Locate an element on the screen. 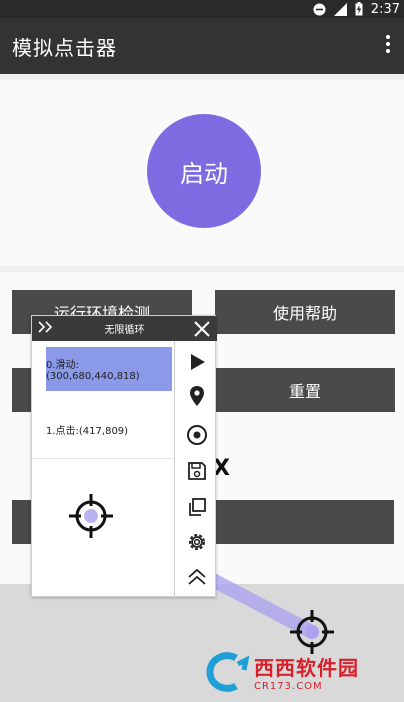 The width and height of the screenshot is (404, 702). floating-header: 无限循环 is located at coordinates (124, 328).